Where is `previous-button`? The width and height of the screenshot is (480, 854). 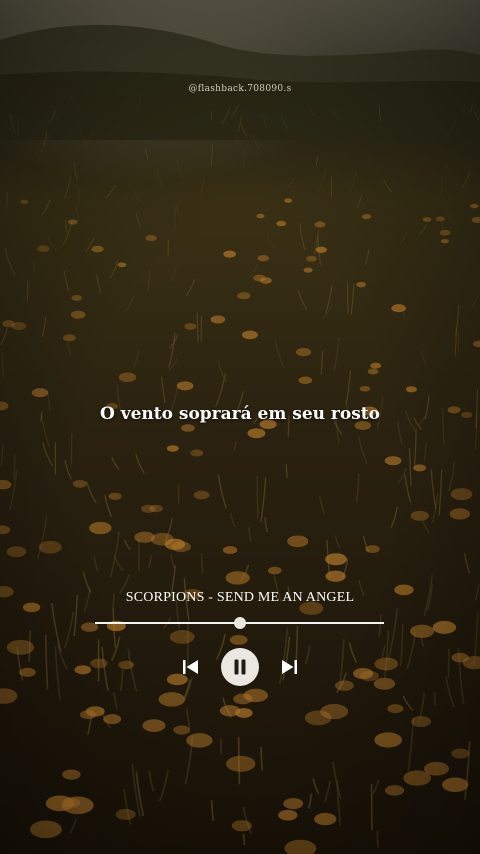 previous-button is located at coordinates (191, 667).